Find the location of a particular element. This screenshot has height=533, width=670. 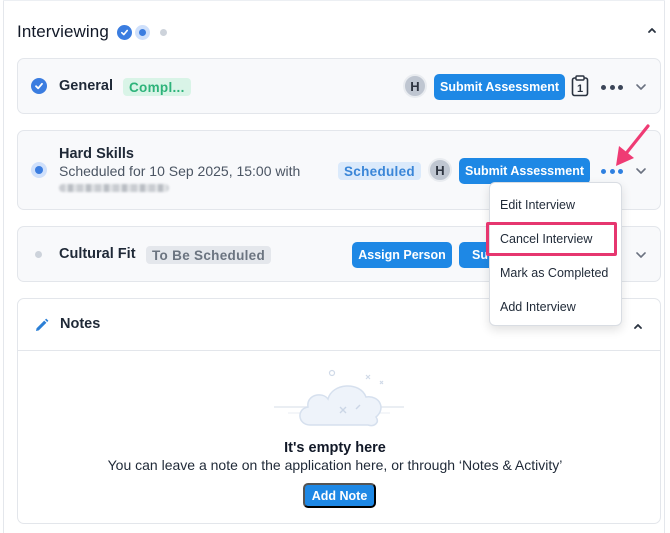

section-header: Interviewing is located at coordinates (92, 32).